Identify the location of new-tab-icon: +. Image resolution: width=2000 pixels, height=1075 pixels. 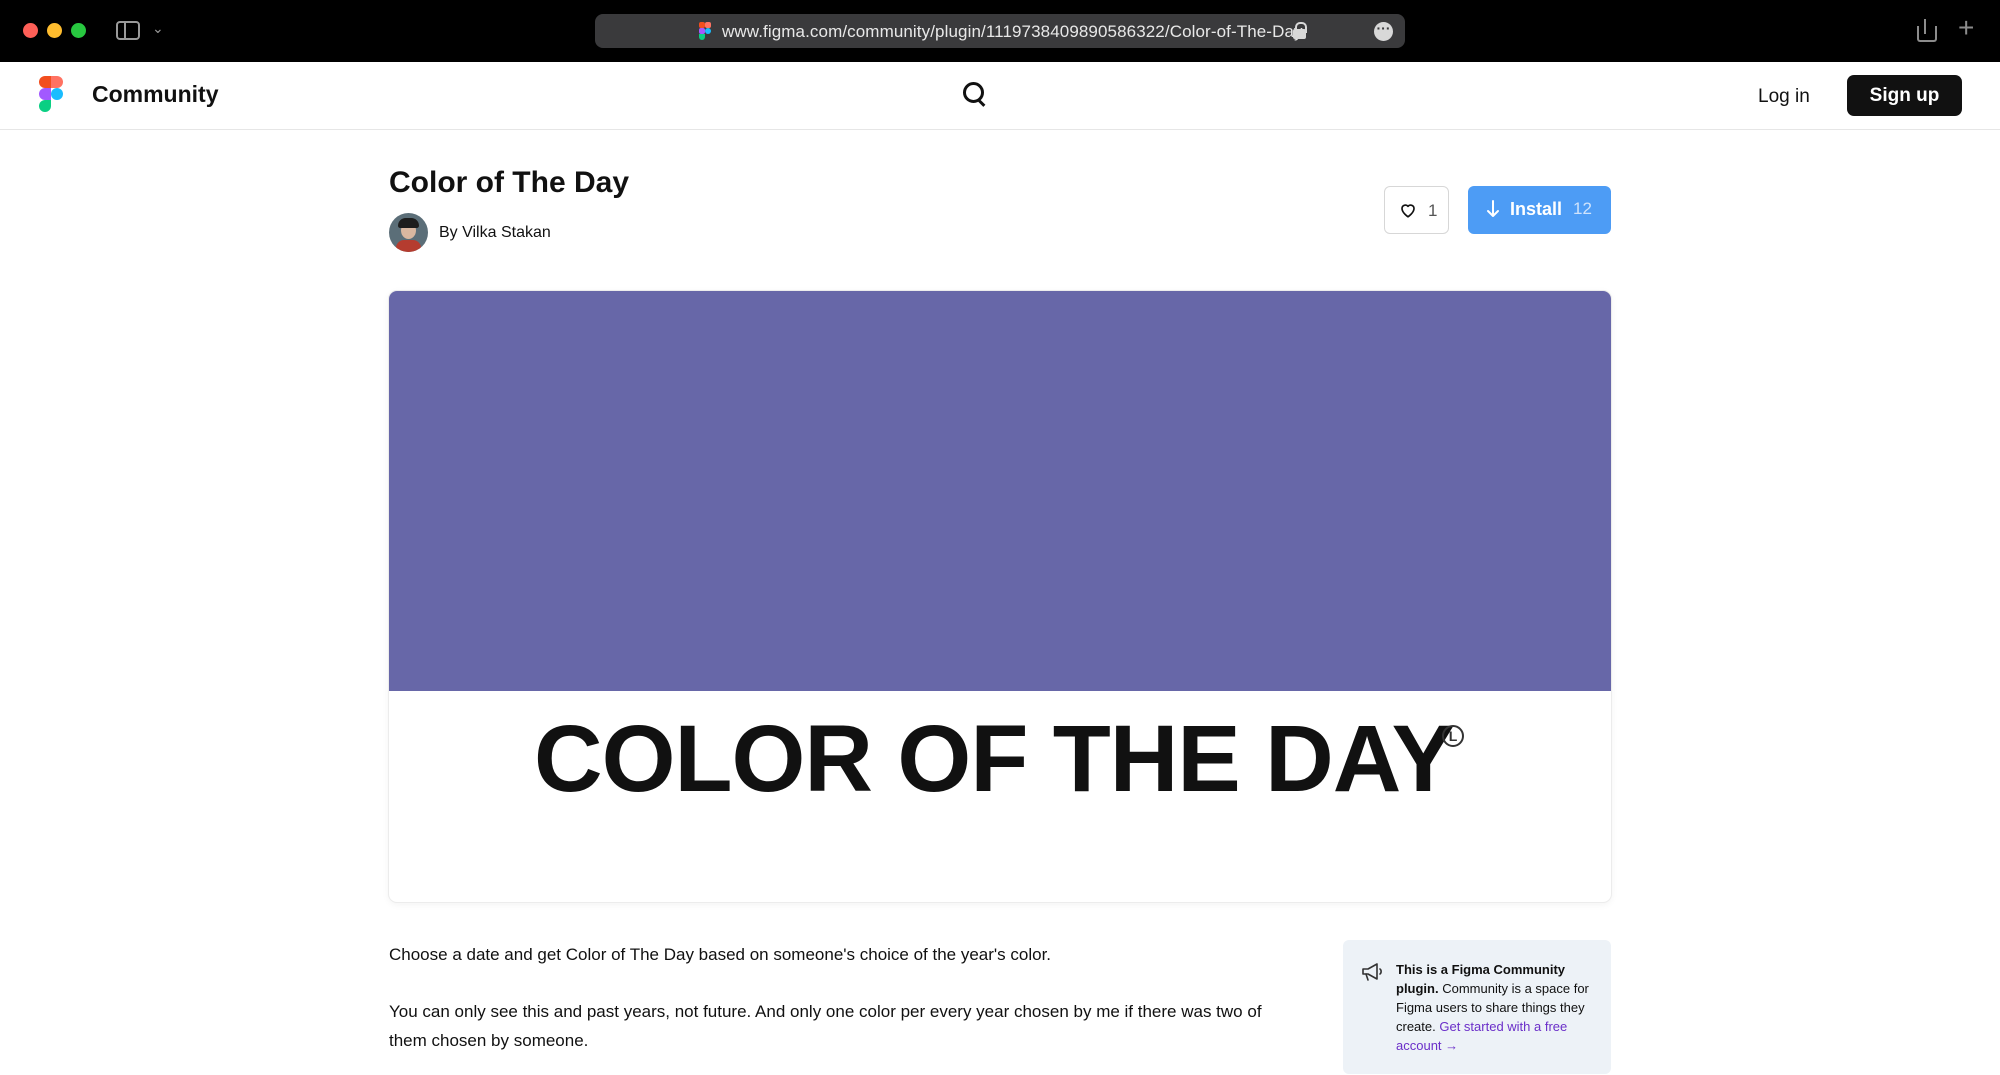
(1966, 28).